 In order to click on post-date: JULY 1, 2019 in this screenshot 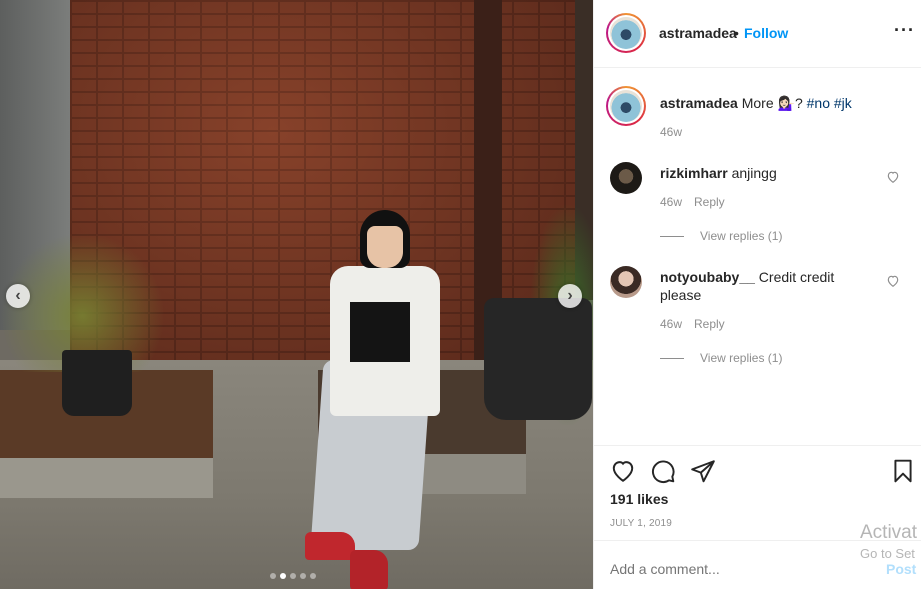, I will do `click(641, 523)`.